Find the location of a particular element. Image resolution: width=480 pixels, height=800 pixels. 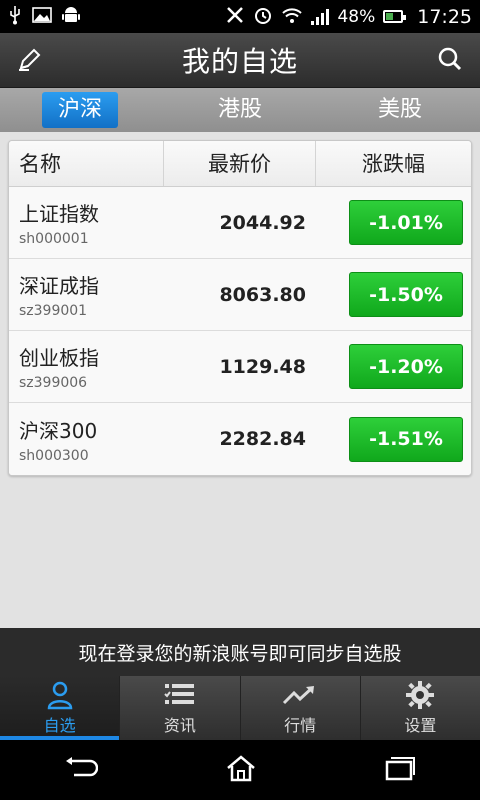

android-icon is located at coordinates (71, 16).